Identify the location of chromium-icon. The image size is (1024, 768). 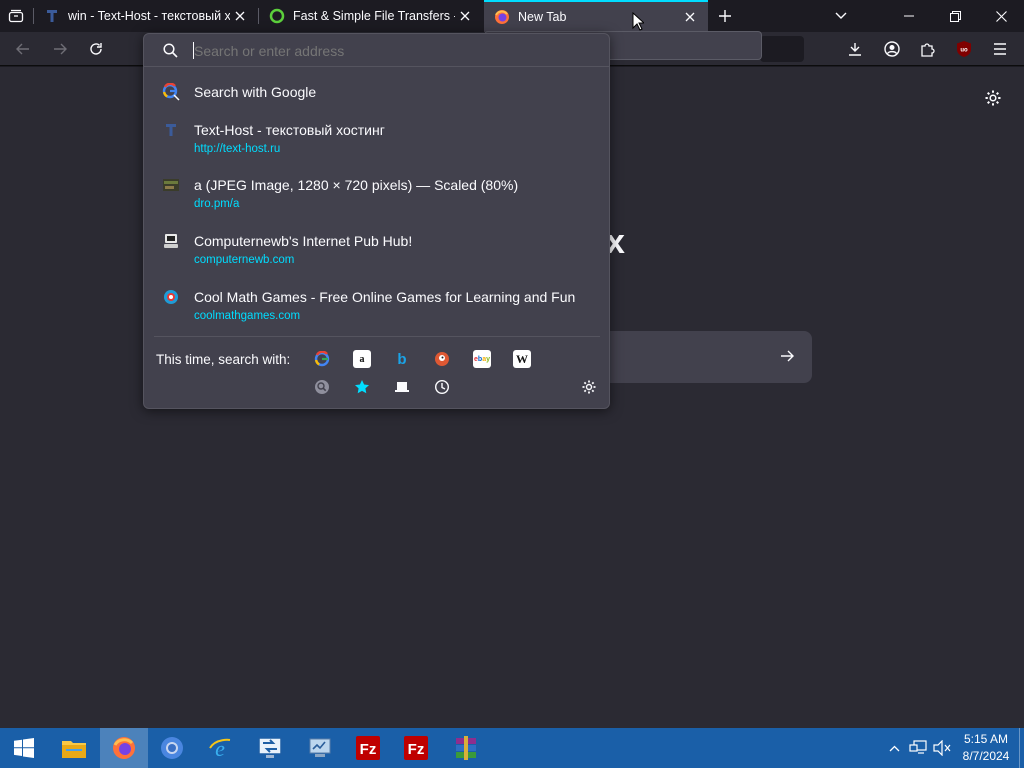
(172, 748).